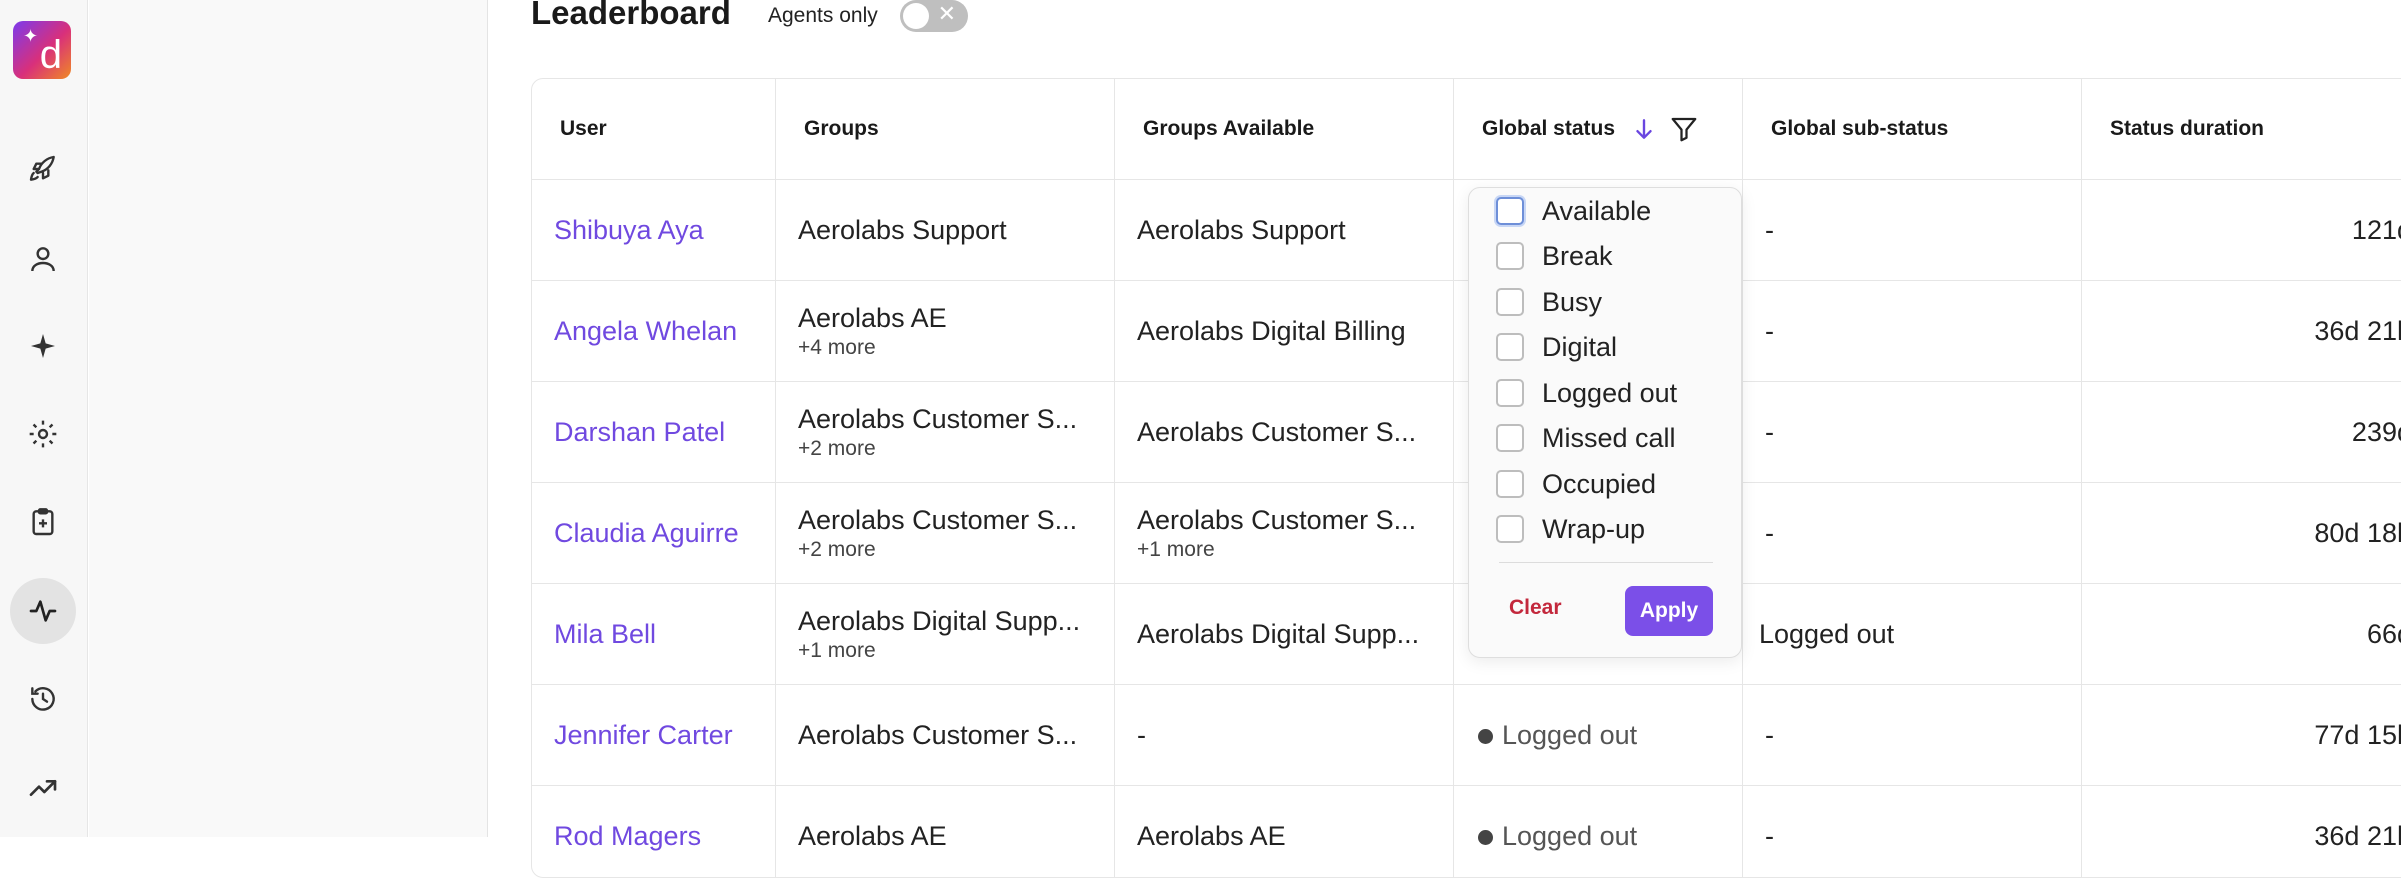  I want to click on column-header-label: User, so click(583, 128).